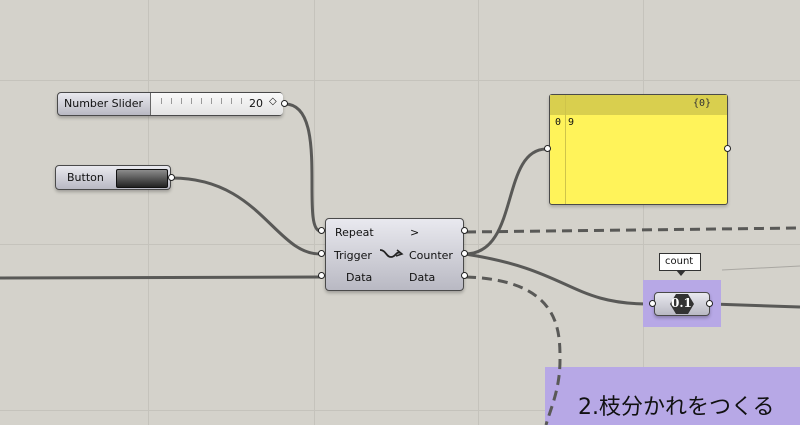 This screenshot has width=800, height=425. I want to click on panel-path: {0}, so click(702, 103).